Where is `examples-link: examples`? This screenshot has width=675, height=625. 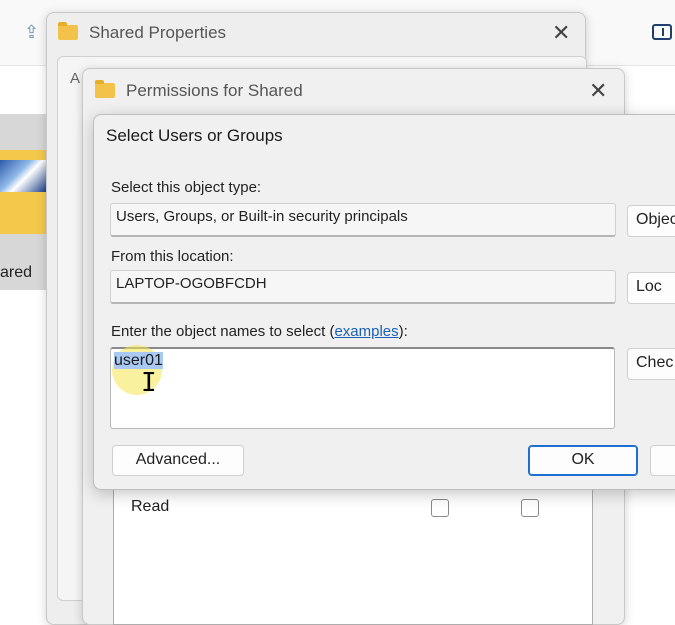
examples-link: examples is located at coordinates (366, 331).